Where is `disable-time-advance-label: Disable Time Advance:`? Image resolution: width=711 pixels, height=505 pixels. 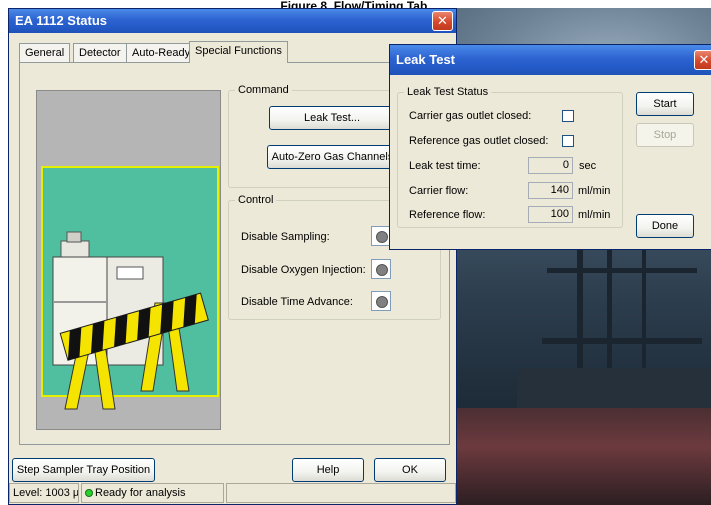 disable-time-advance-label: Disable Time Advance: is located at coordinates (297, 302).